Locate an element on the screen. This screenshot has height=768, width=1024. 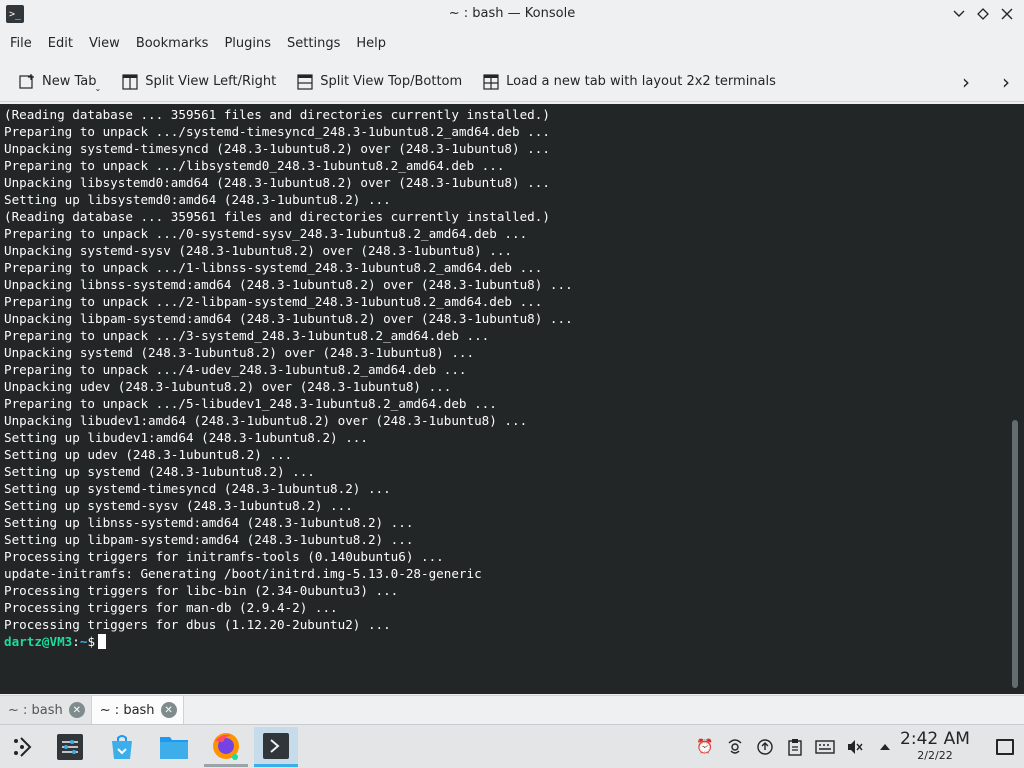
digital-clock: 2:42 AM 2/2/22 is located at coordinates (935, 746).